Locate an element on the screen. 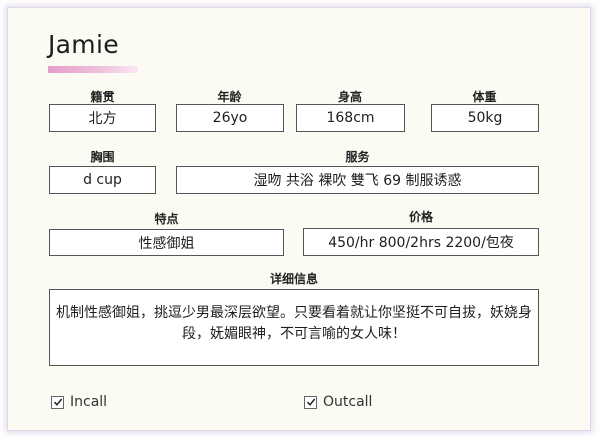 The width and height of the screenshot is (600, 439). traits-label: 特点 is located at coordinates (166, 219).